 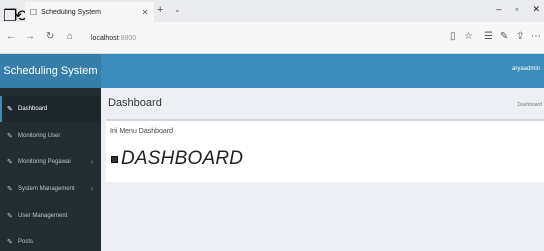 What do you see at coordinates (468, 36) in the screenshot?
I see `favorite-star-icon: ☆` at bounding box center [468, 36].